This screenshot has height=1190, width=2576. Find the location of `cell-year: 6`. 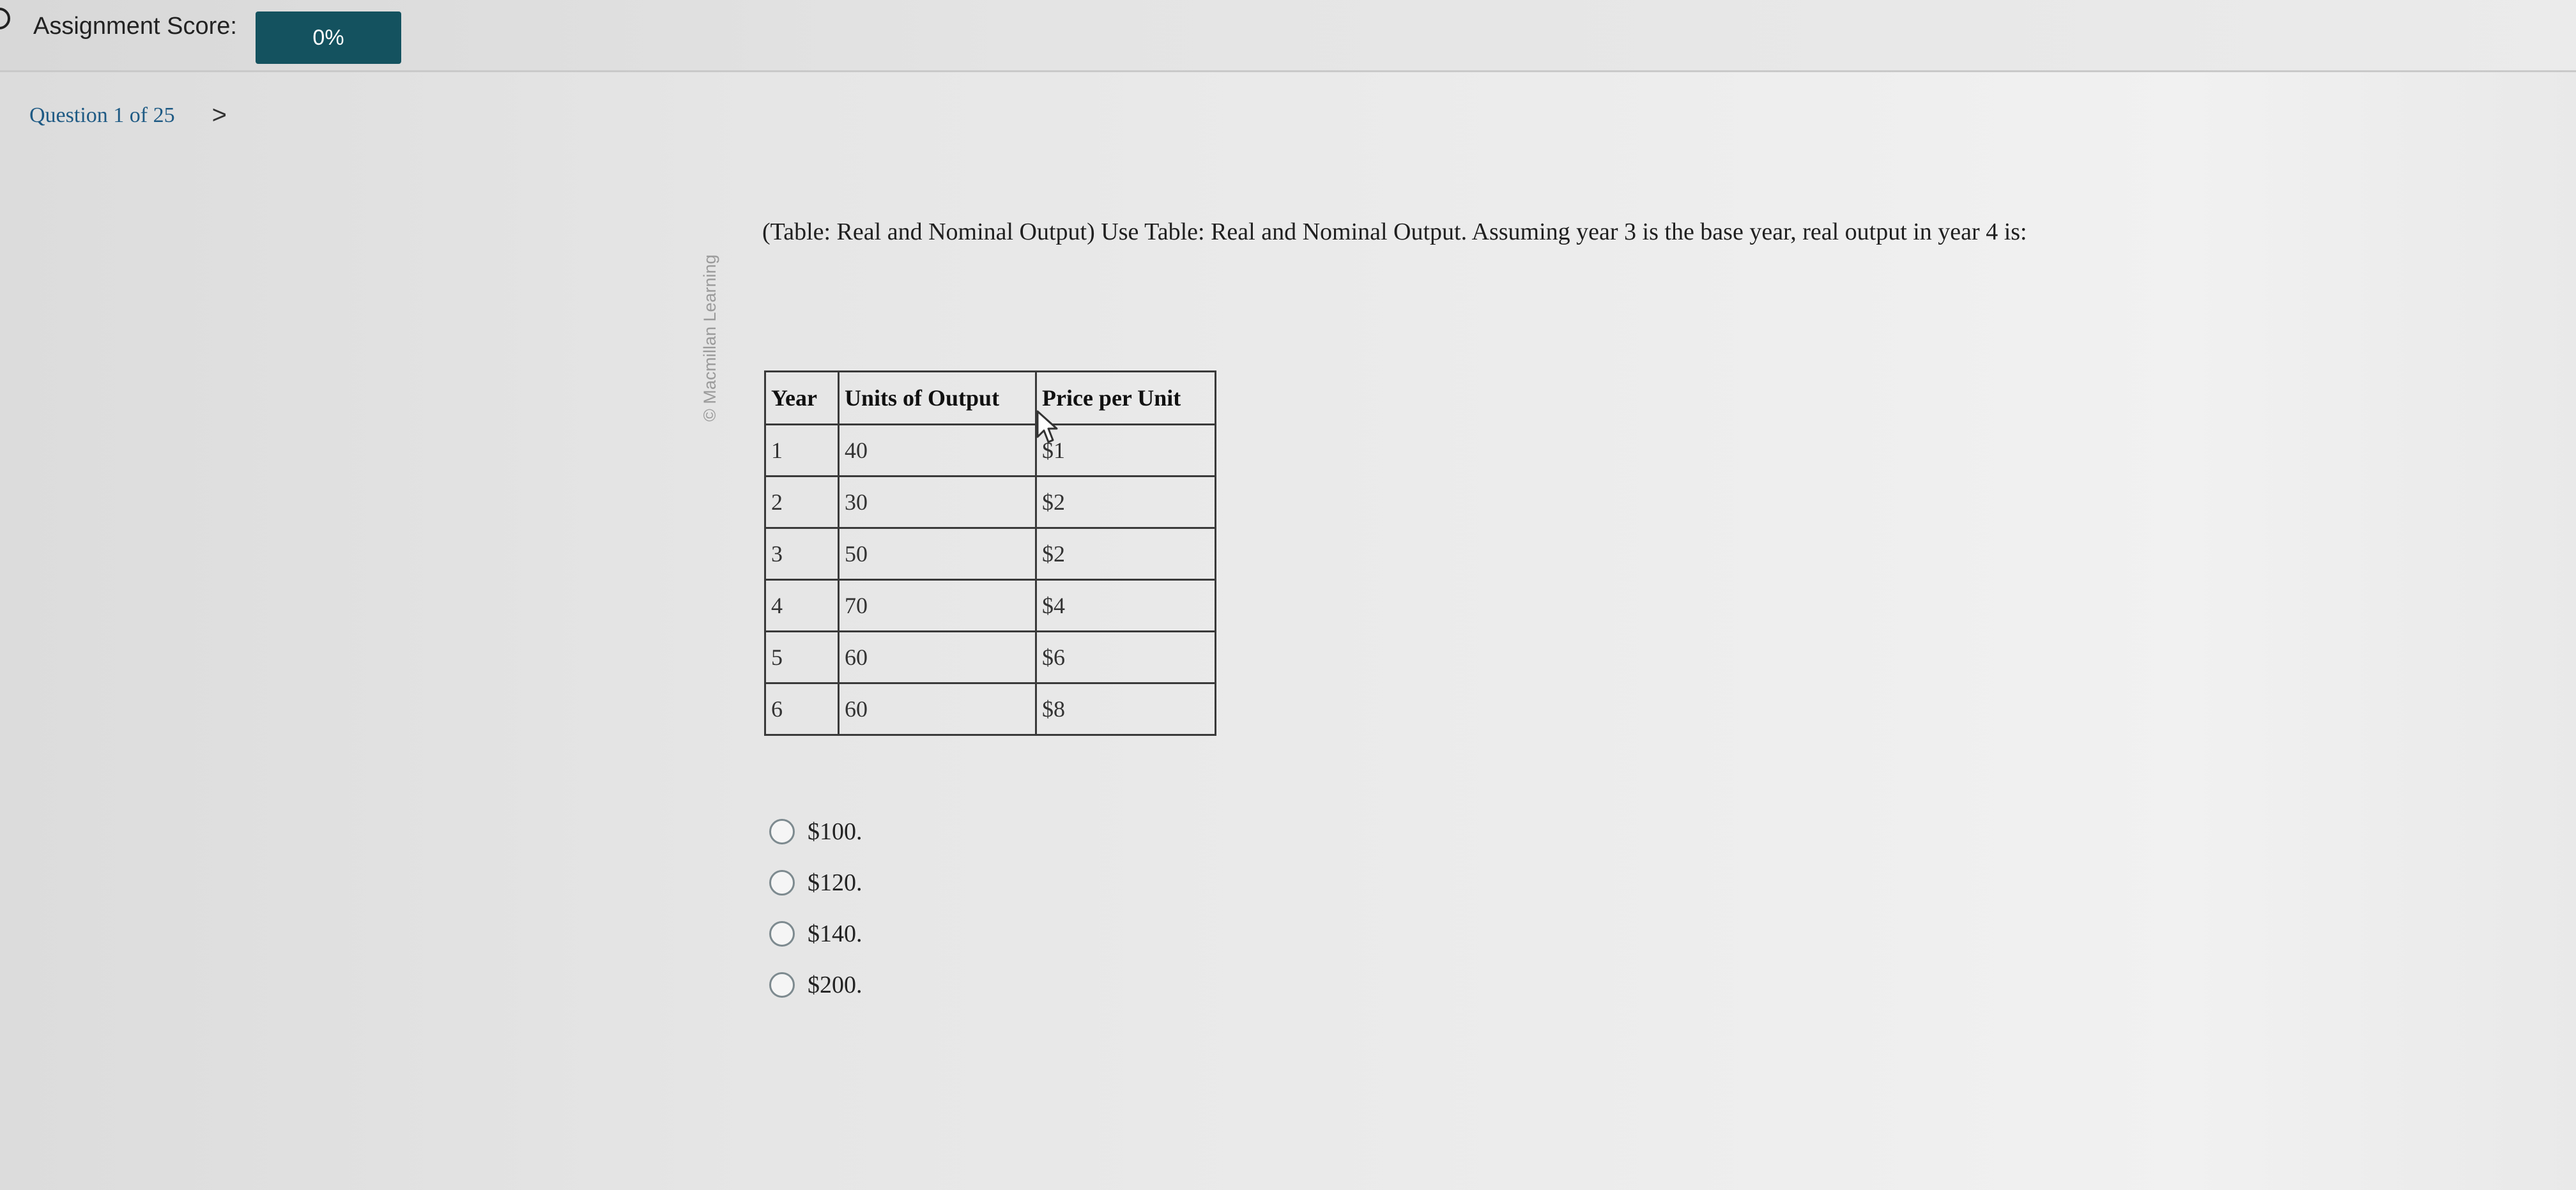

cell-year: 6 is located at coordinates (801, 709).